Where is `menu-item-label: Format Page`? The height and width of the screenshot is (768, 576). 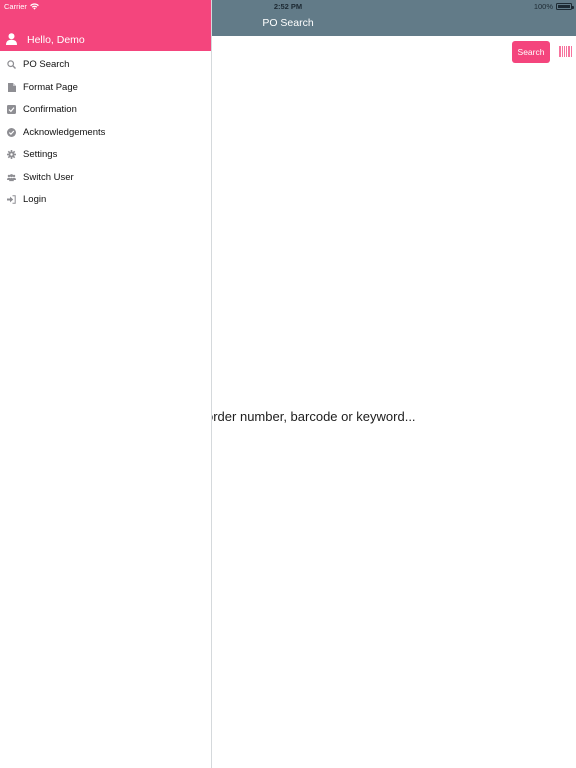 menu-item-label: Format Page is located at coordinates (50, 87).